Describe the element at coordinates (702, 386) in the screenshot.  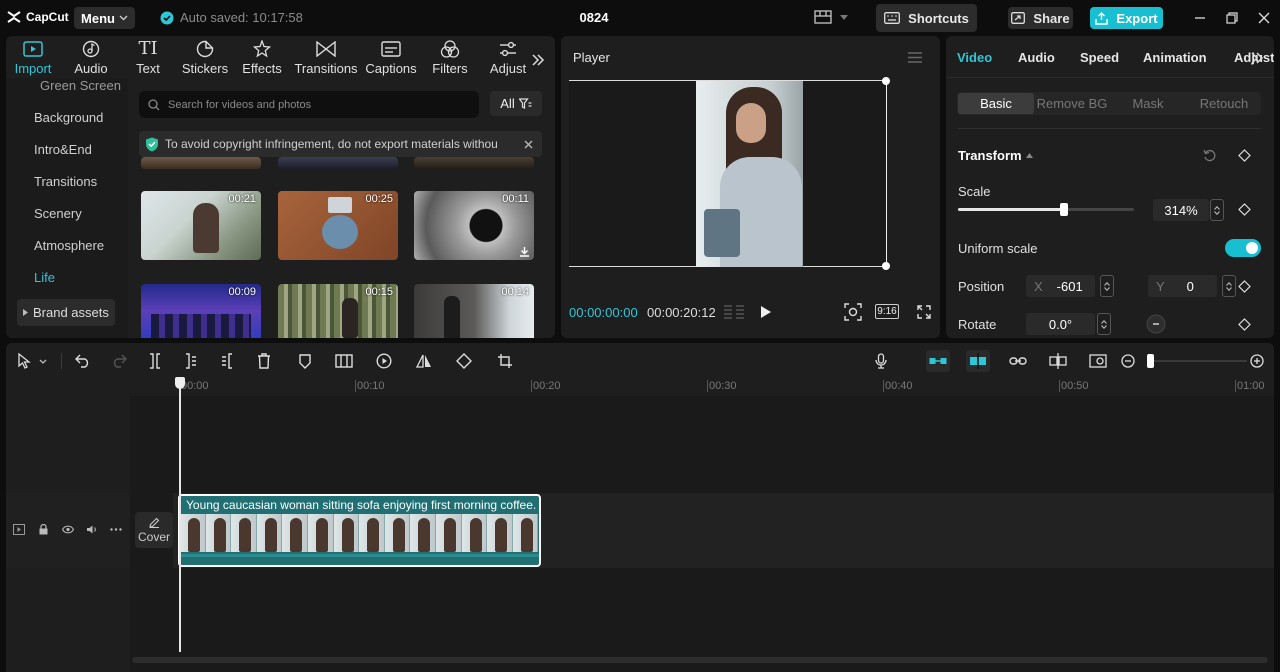
I see `timeline-ruler` at that location.